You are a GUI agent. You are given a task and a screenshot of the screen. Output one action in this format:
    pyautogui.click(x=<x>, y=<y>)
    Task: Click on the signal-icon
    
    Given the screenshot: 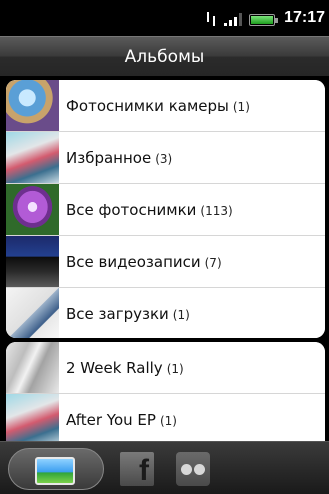 What is the action you would take?
    pyautogui.click(x=233, y=19)
    